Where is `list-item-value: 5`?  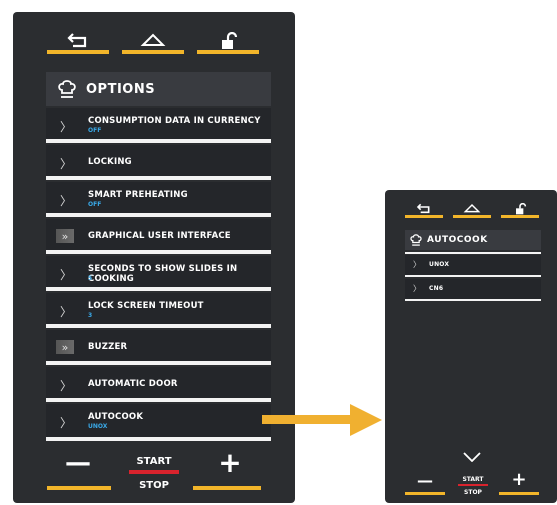 list-item-value: 5 is located at coordinates (90, 278).